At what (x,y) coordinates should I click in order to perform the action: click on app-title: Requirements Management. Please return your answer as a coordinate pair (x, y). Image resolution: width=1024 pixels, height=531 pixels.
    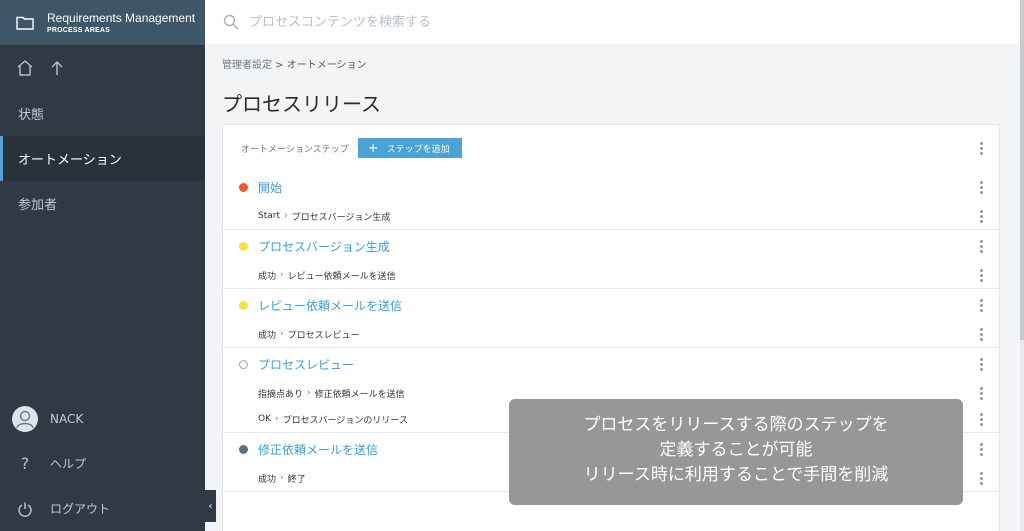
    Looking at the image, I should click on (121, 18).